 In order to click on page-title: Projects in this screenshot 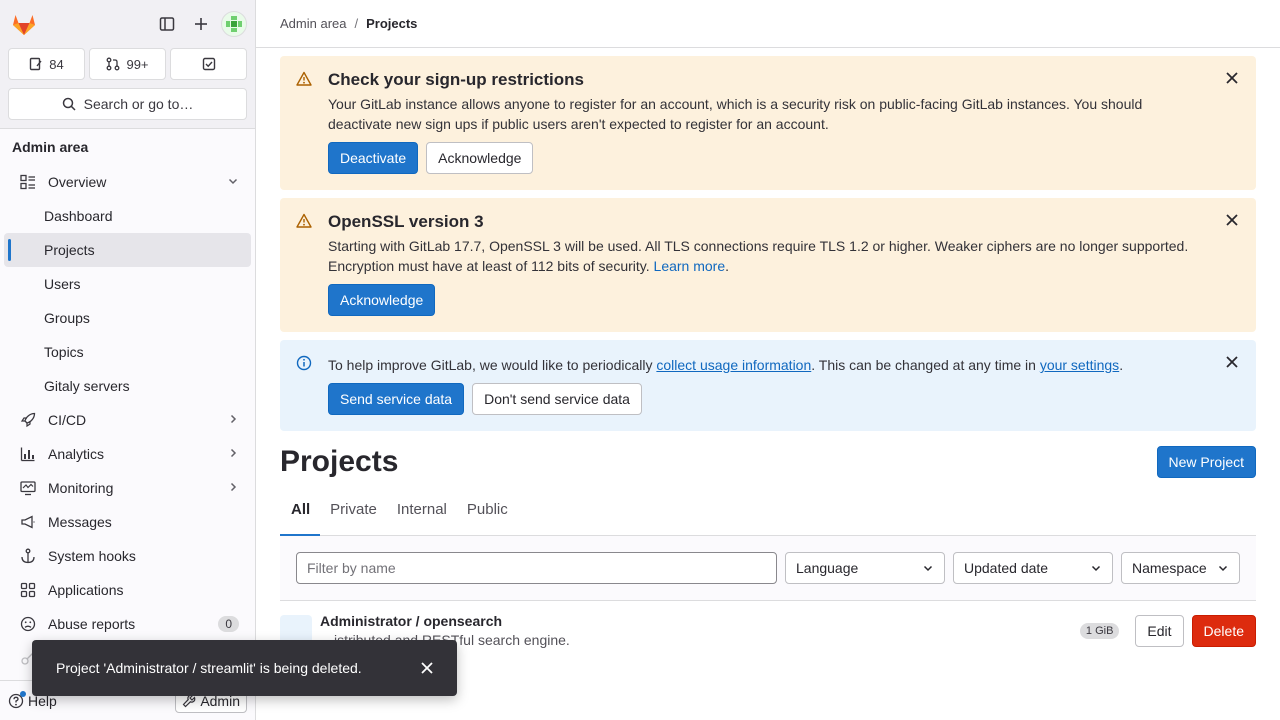, I will do `click(339, 461)`.